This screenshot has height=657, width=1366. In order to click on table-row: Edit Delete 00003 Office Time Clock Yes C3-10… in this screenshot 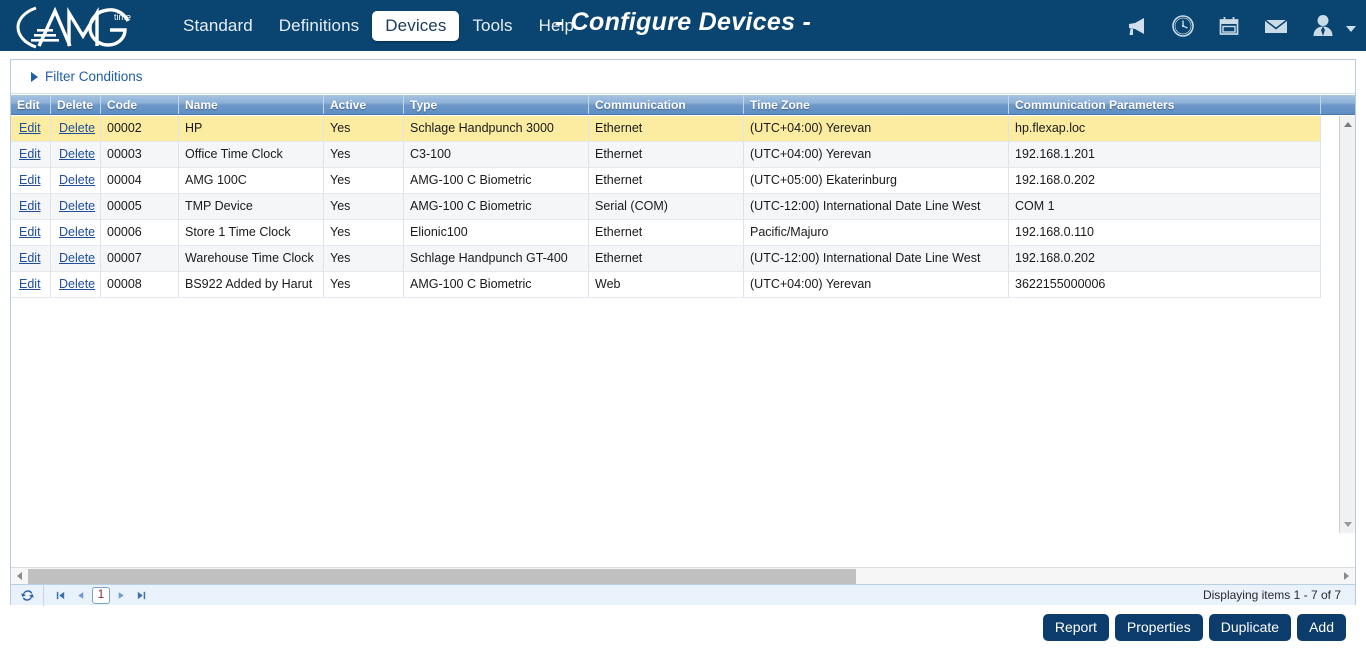, I will do `click(666, 155)`.